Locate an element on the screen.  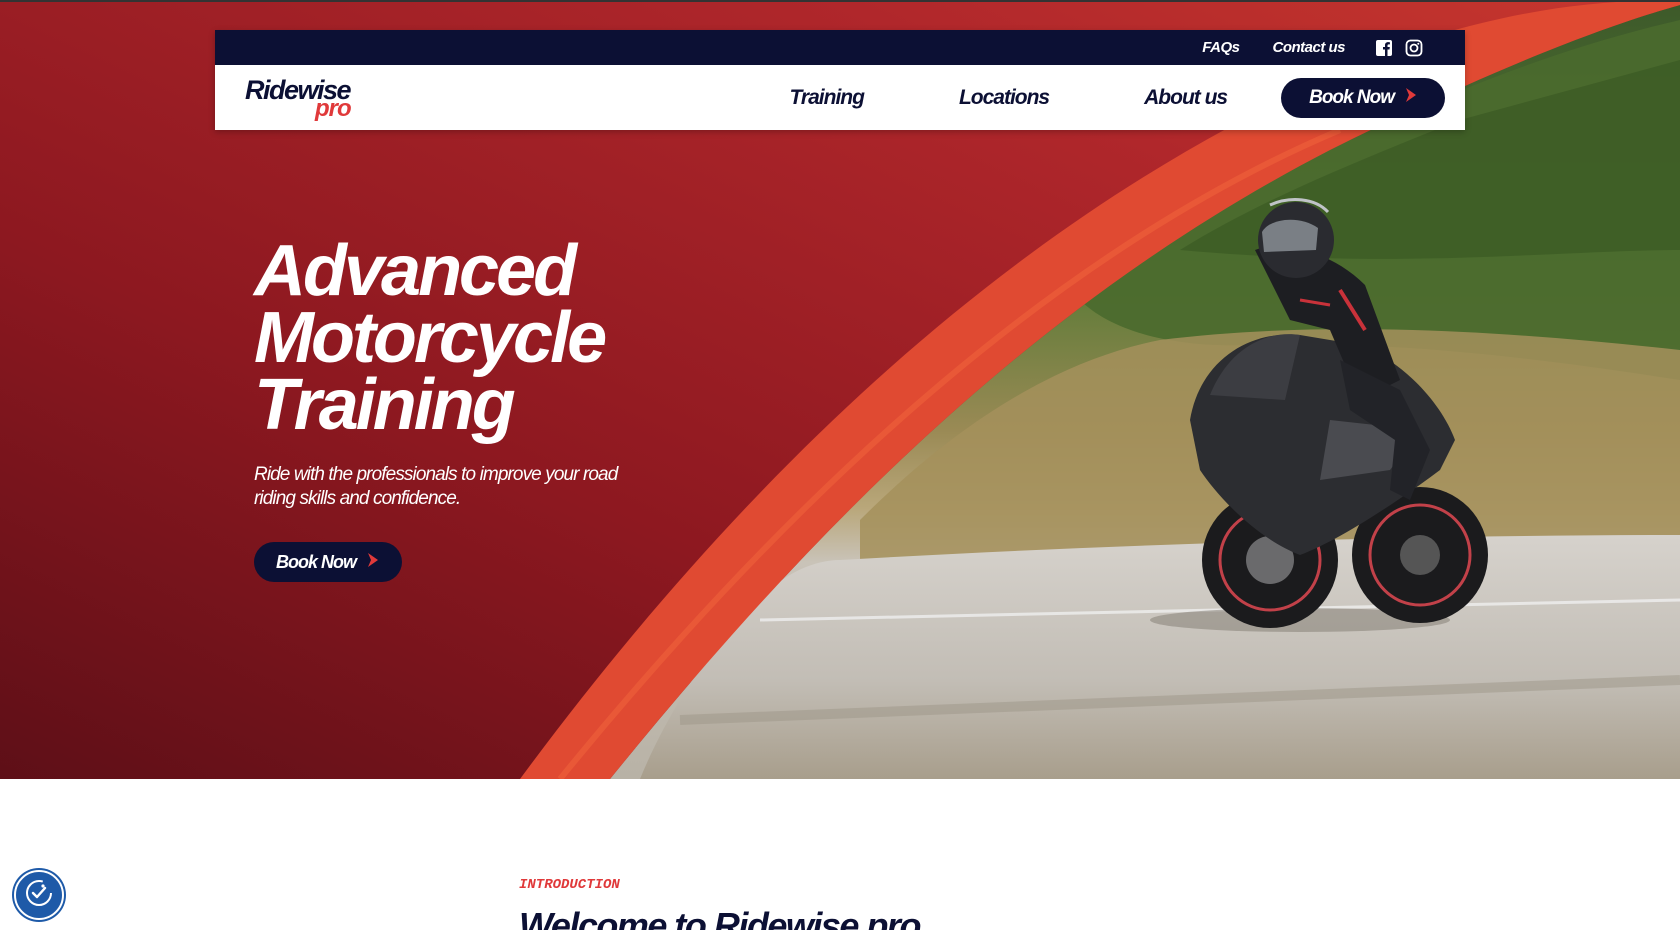
top-strip is located at coordinates (840, 1).